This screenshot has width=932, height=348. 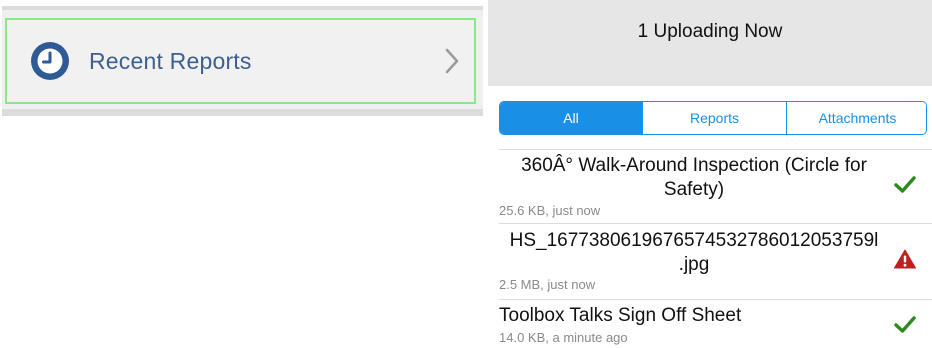 I want to click on tab-reports: Reports, so click(x=714, y=118).